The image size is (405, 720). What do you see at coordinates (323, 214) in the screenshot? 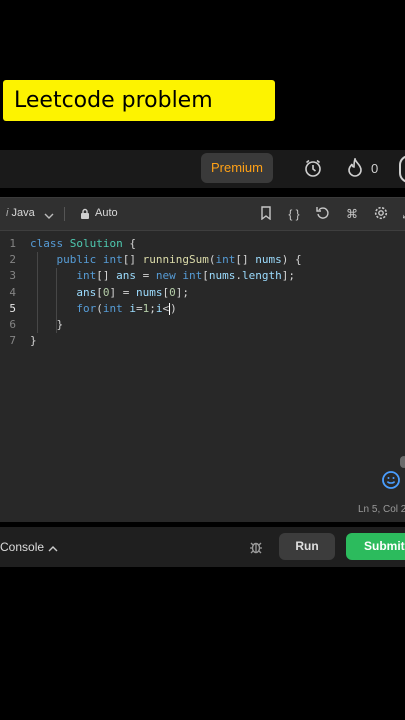
I see `reset-icon` at bounding box center [323, 214].